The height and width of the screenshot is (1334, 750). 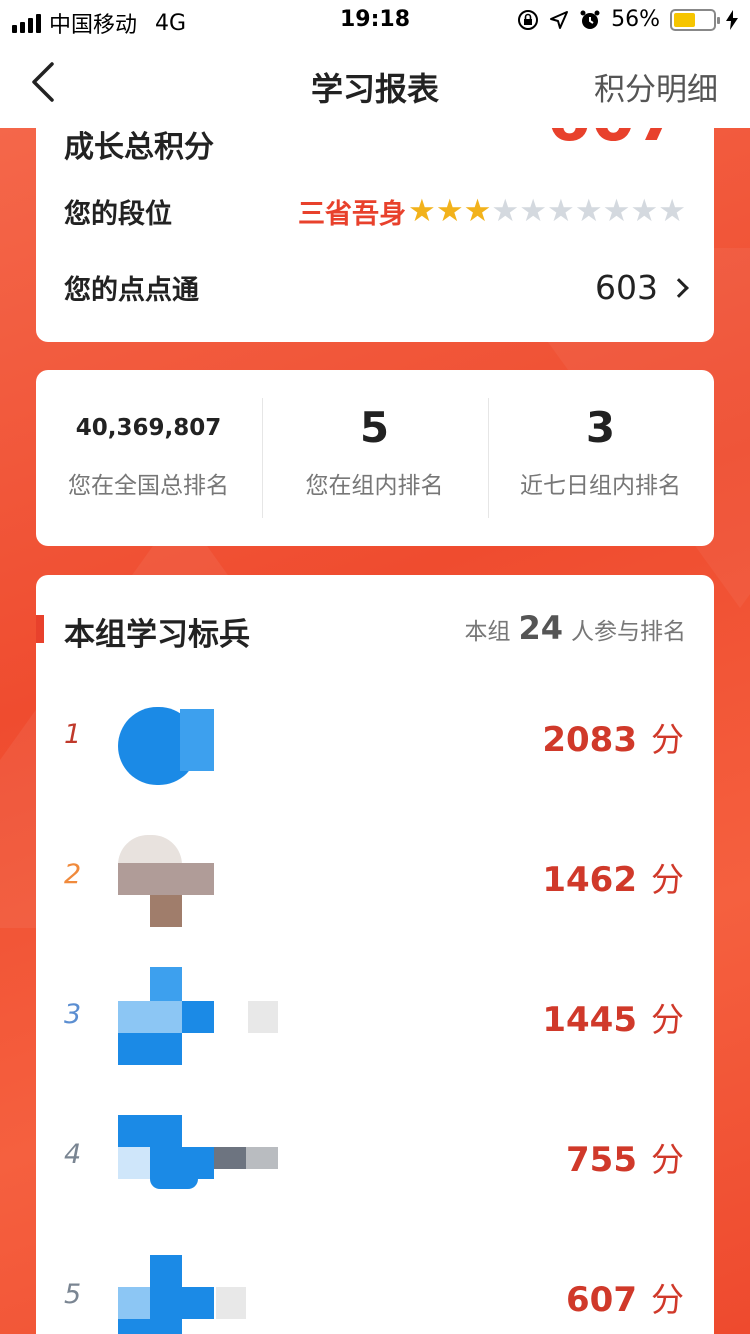 I want to click on battery-percent: 56%, so click(x=635, y=19).